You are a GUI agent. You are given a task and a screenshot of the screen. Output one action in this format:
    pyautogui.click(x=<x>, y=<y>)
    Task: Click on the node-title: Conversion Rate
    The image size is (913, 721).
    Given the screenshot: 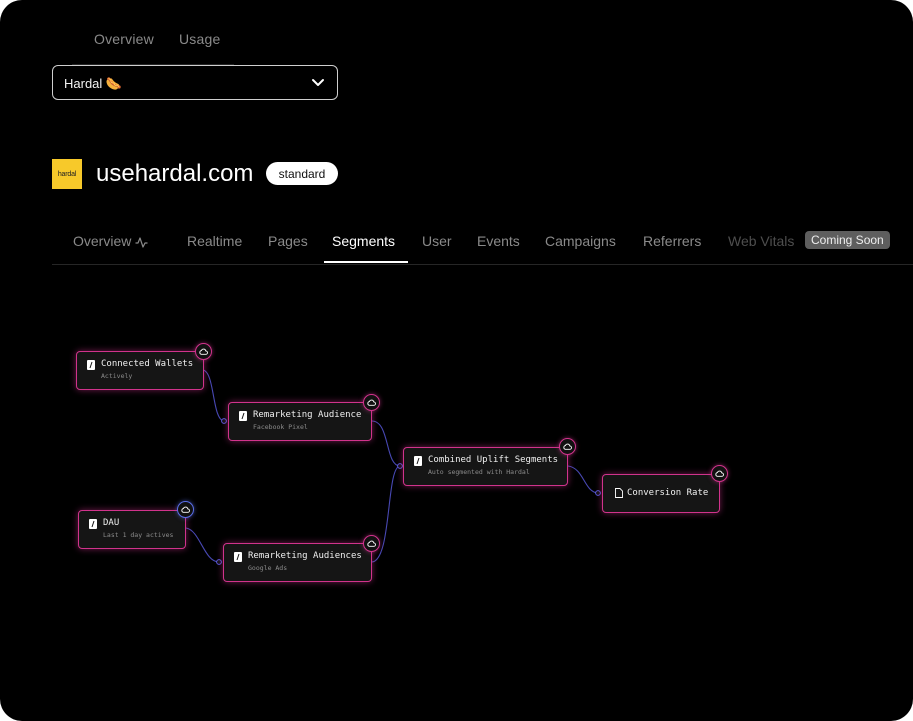 What is the action you would take?
    pyautogui.click(x=668, y=493)
    